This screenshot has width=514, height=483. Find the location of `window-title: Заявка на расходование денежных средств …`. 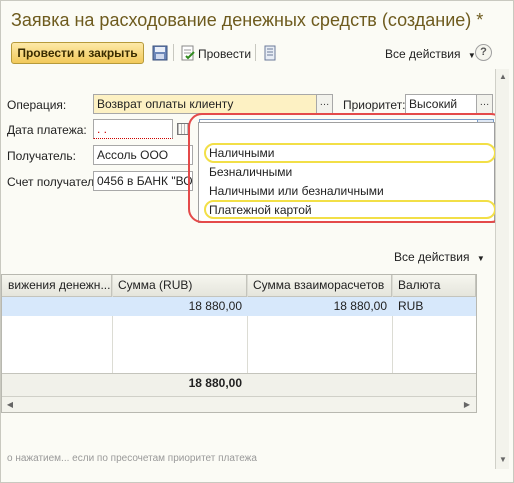

window-title: Заявка на расходование денежных средств … is located at coordinates (247, 20).